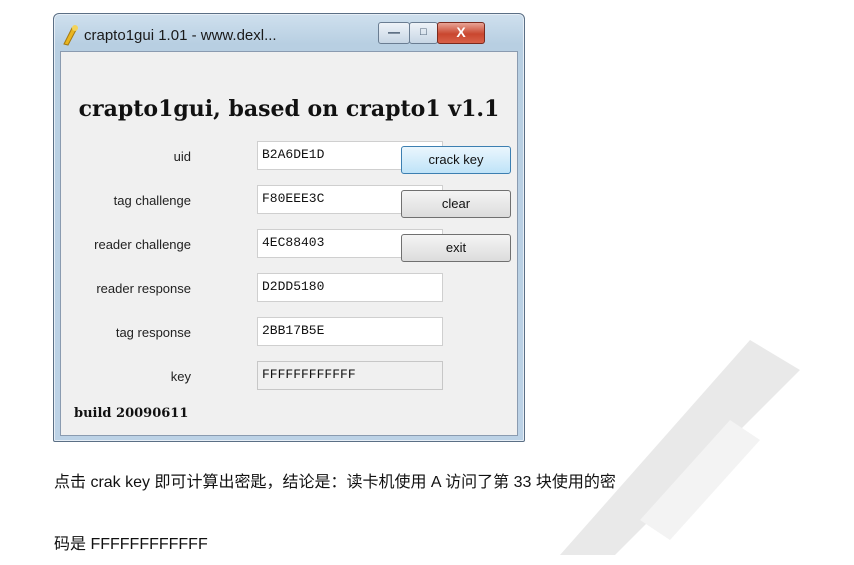 This screenshot has height=565, width=854. I want to click on maximize-icon: □, so click(423, 32).